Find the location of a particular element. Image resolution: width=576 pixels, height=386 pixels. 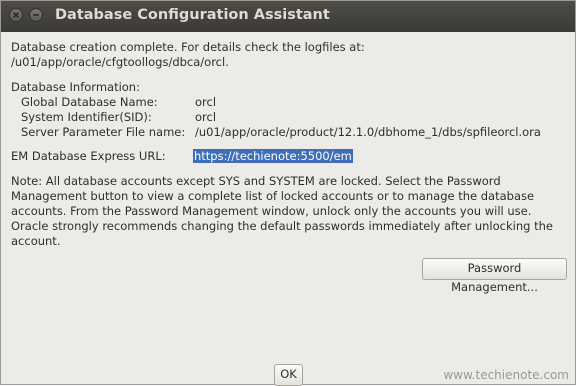

em-url-text: https://techienote:5500/em is located at coordinates (273, 156).